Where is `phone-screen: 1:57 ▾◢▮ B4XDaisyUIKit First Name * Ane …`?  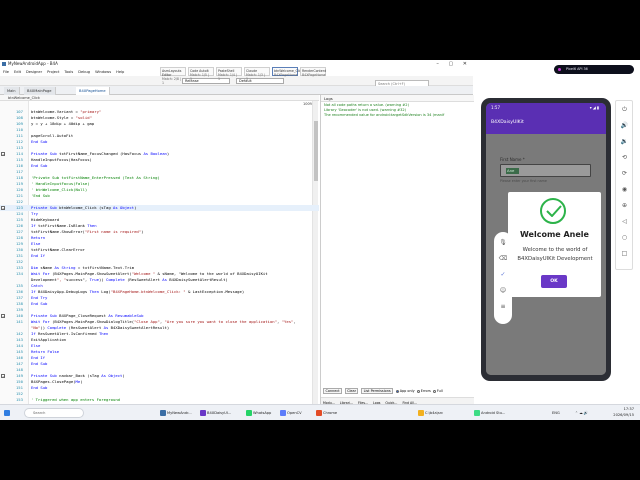
phone-screen: 1:57 ▾◢▮ B4XDaisyUIKit First Name * Ane … is located at coordinates (546, 239).